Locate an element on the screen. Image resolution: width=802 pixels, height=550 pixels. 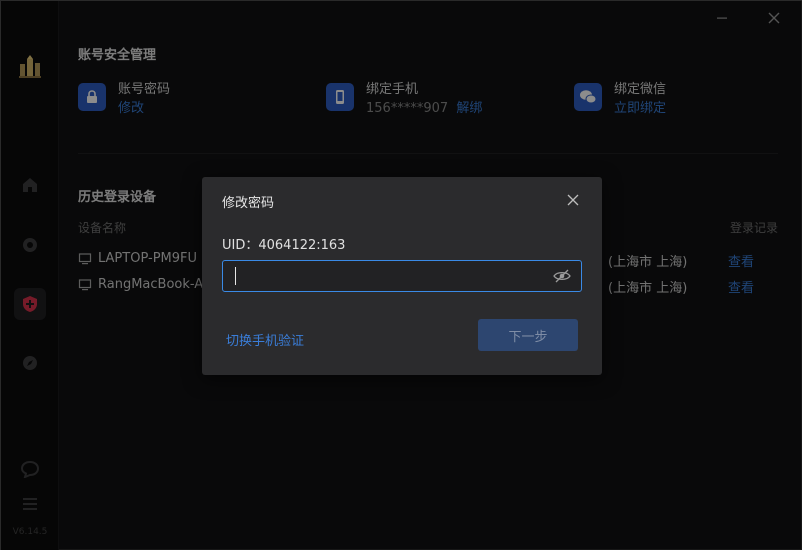
text-caret is located at coordinates (235, 276).